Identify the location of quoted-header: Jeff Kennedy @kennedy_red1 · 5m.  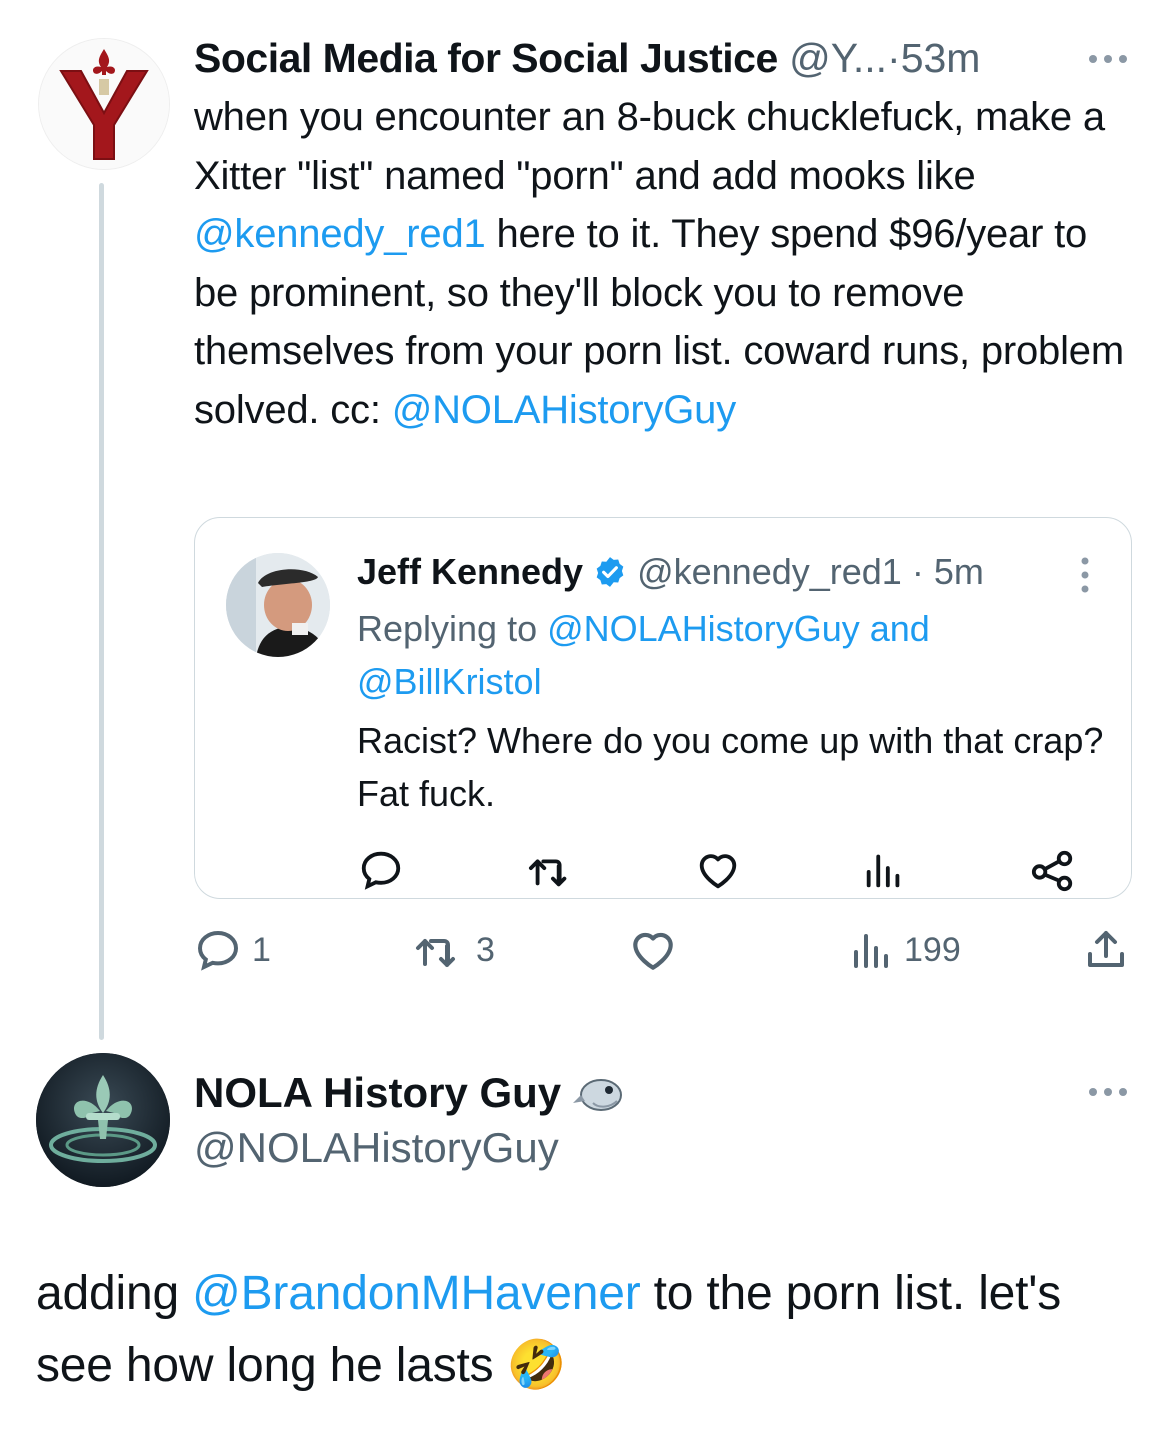
(670, 572).